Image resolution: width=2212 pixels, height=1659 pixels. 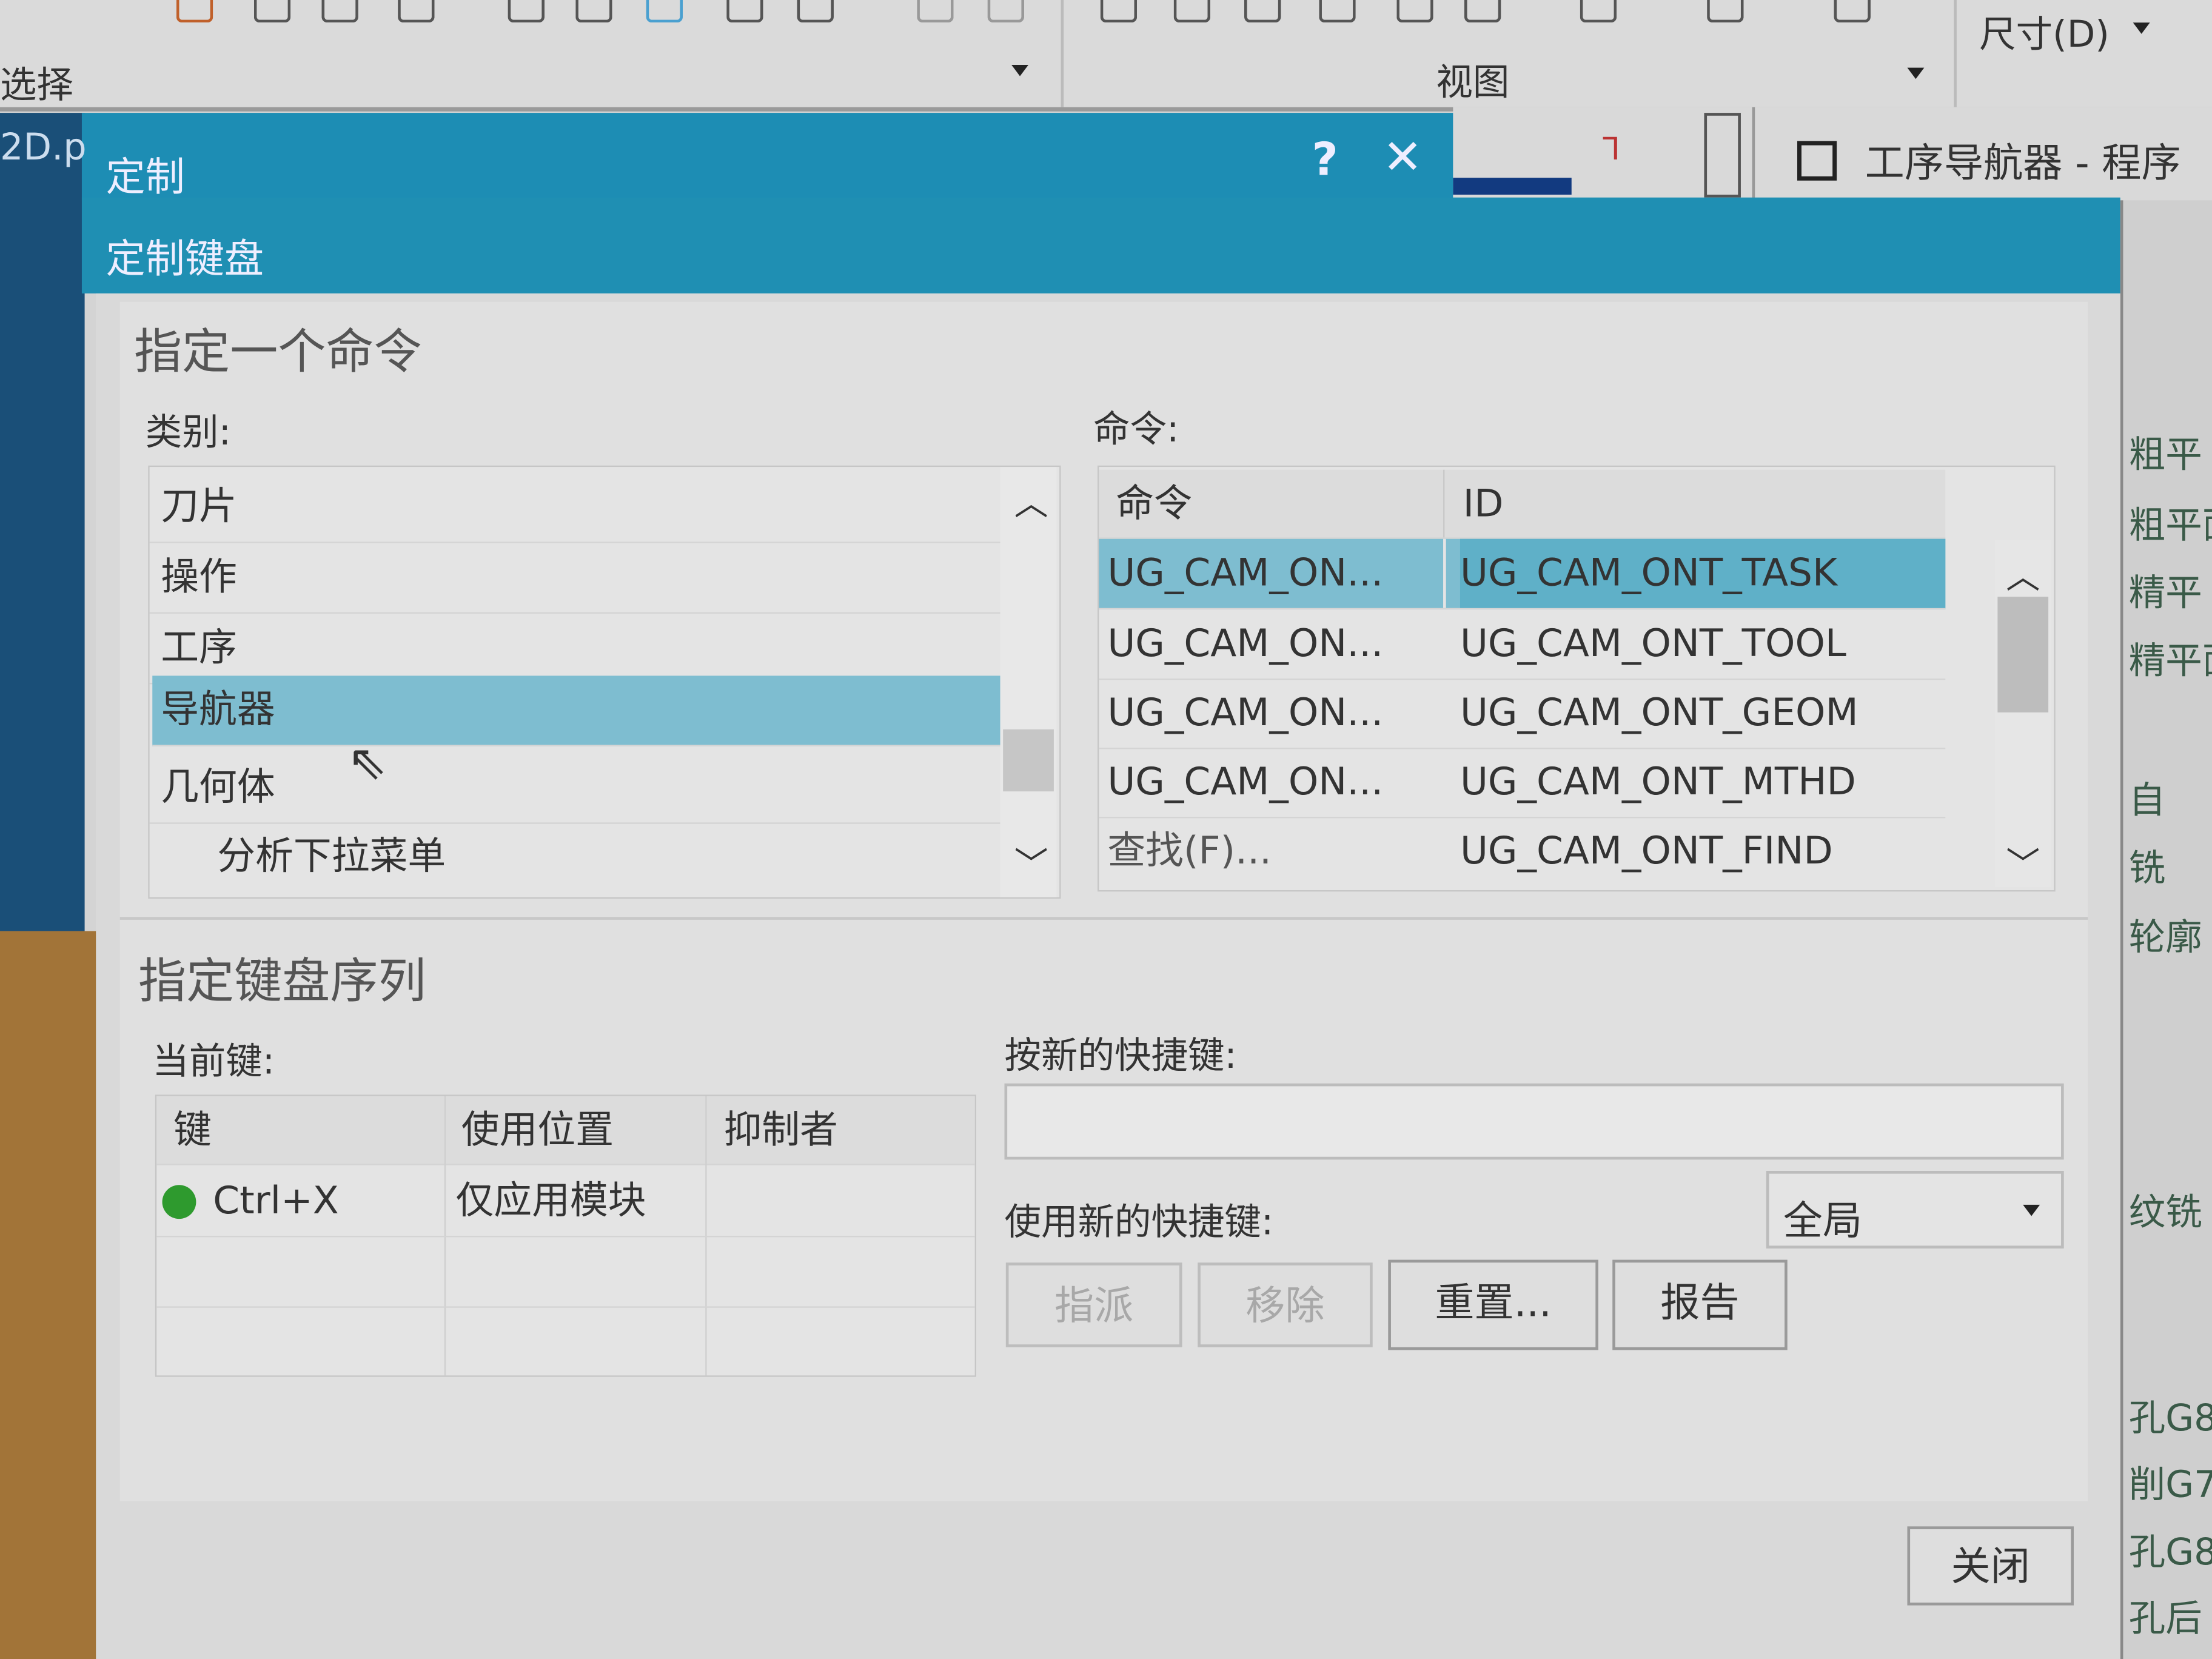 I want to click on category-list: 刀片 操作 工序 导航器 几何体 分析下拉菜单 ⇖ ︿ ﹀, so click(x=604, y=682).